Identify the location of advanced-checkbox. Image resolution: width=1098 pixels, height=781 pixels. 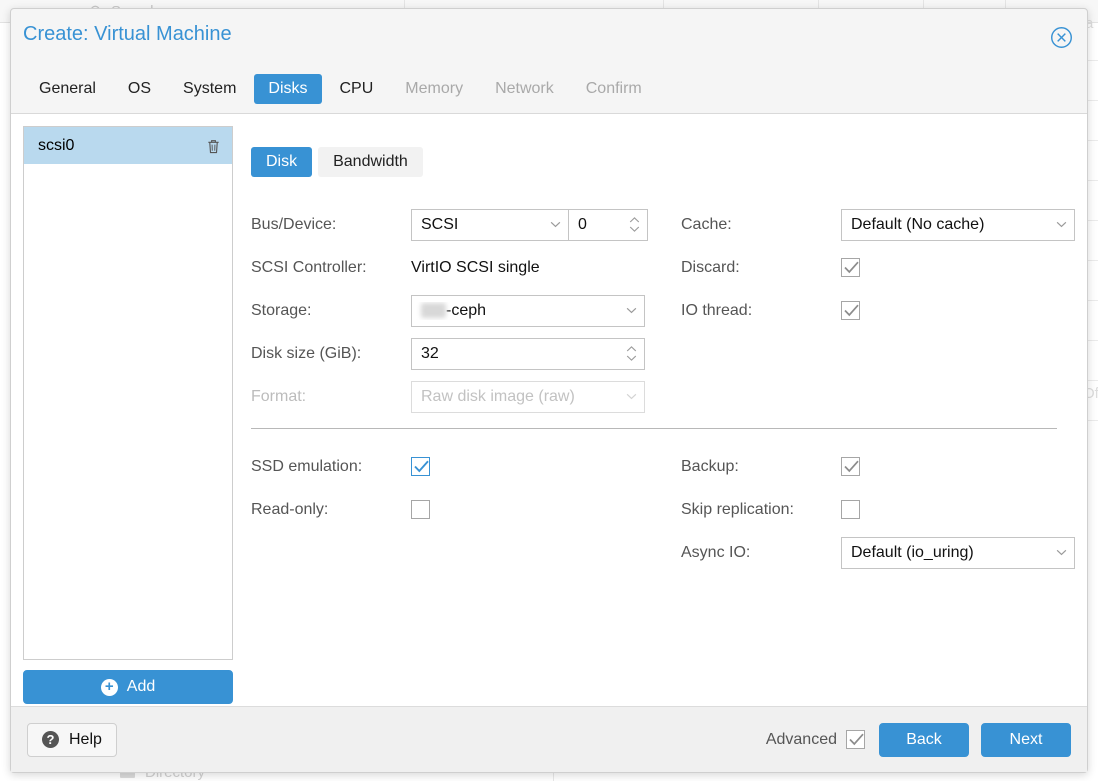
(855, 739).